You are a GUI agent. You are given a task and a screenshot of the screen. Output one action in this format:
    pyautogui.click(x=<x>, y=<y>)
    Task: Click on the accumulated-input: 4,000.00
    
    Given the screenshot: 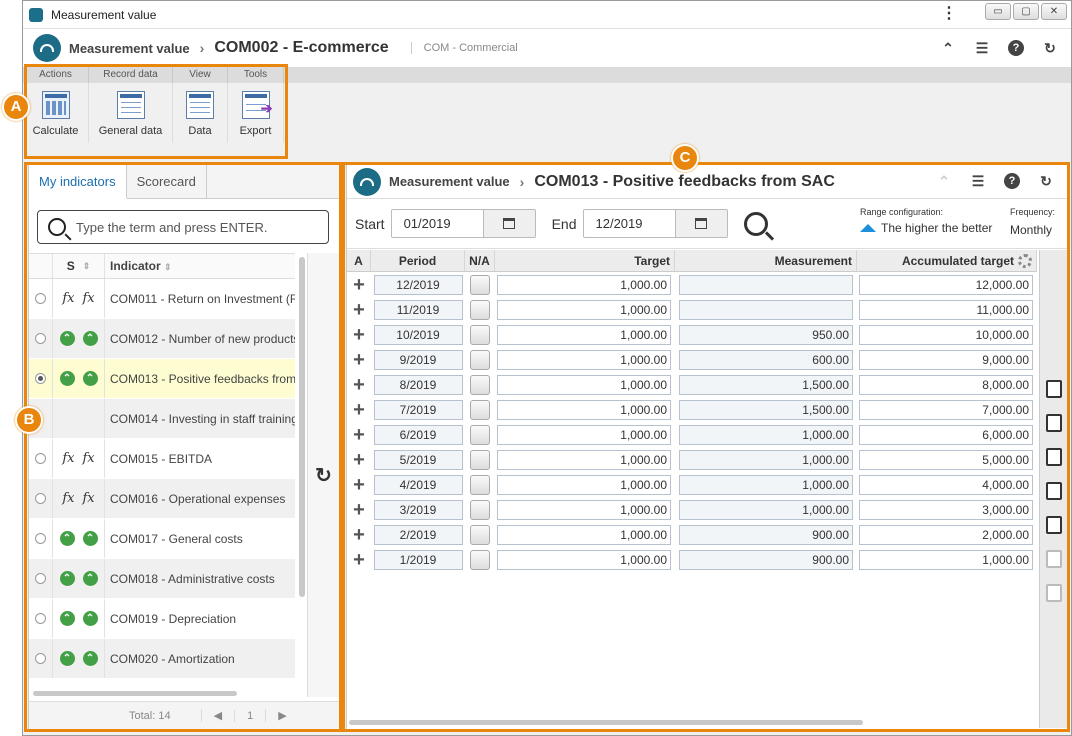 What is the action you would take?
    pyautogui.click(x=946, y=484)
    